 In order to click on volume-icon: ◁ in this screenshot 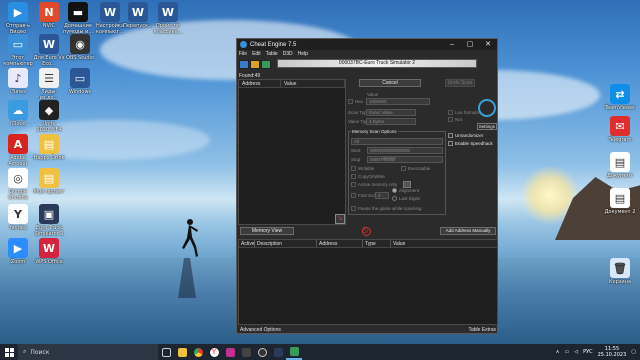, I will do `click(576, 352)`.